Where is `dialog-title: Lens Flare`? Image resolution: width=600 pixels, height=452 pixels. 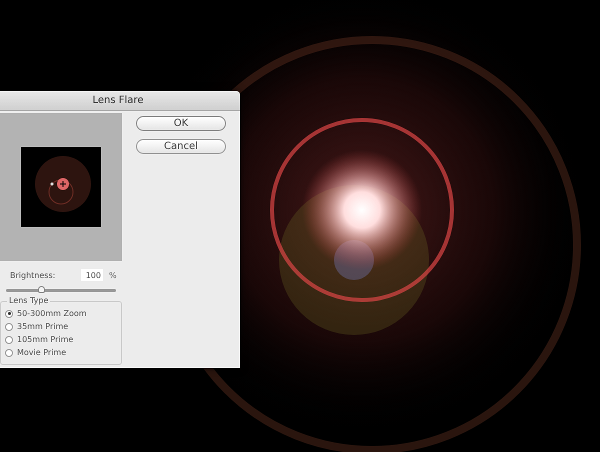 dialog-title: Lens Flare is located at coordinates (118, 100).